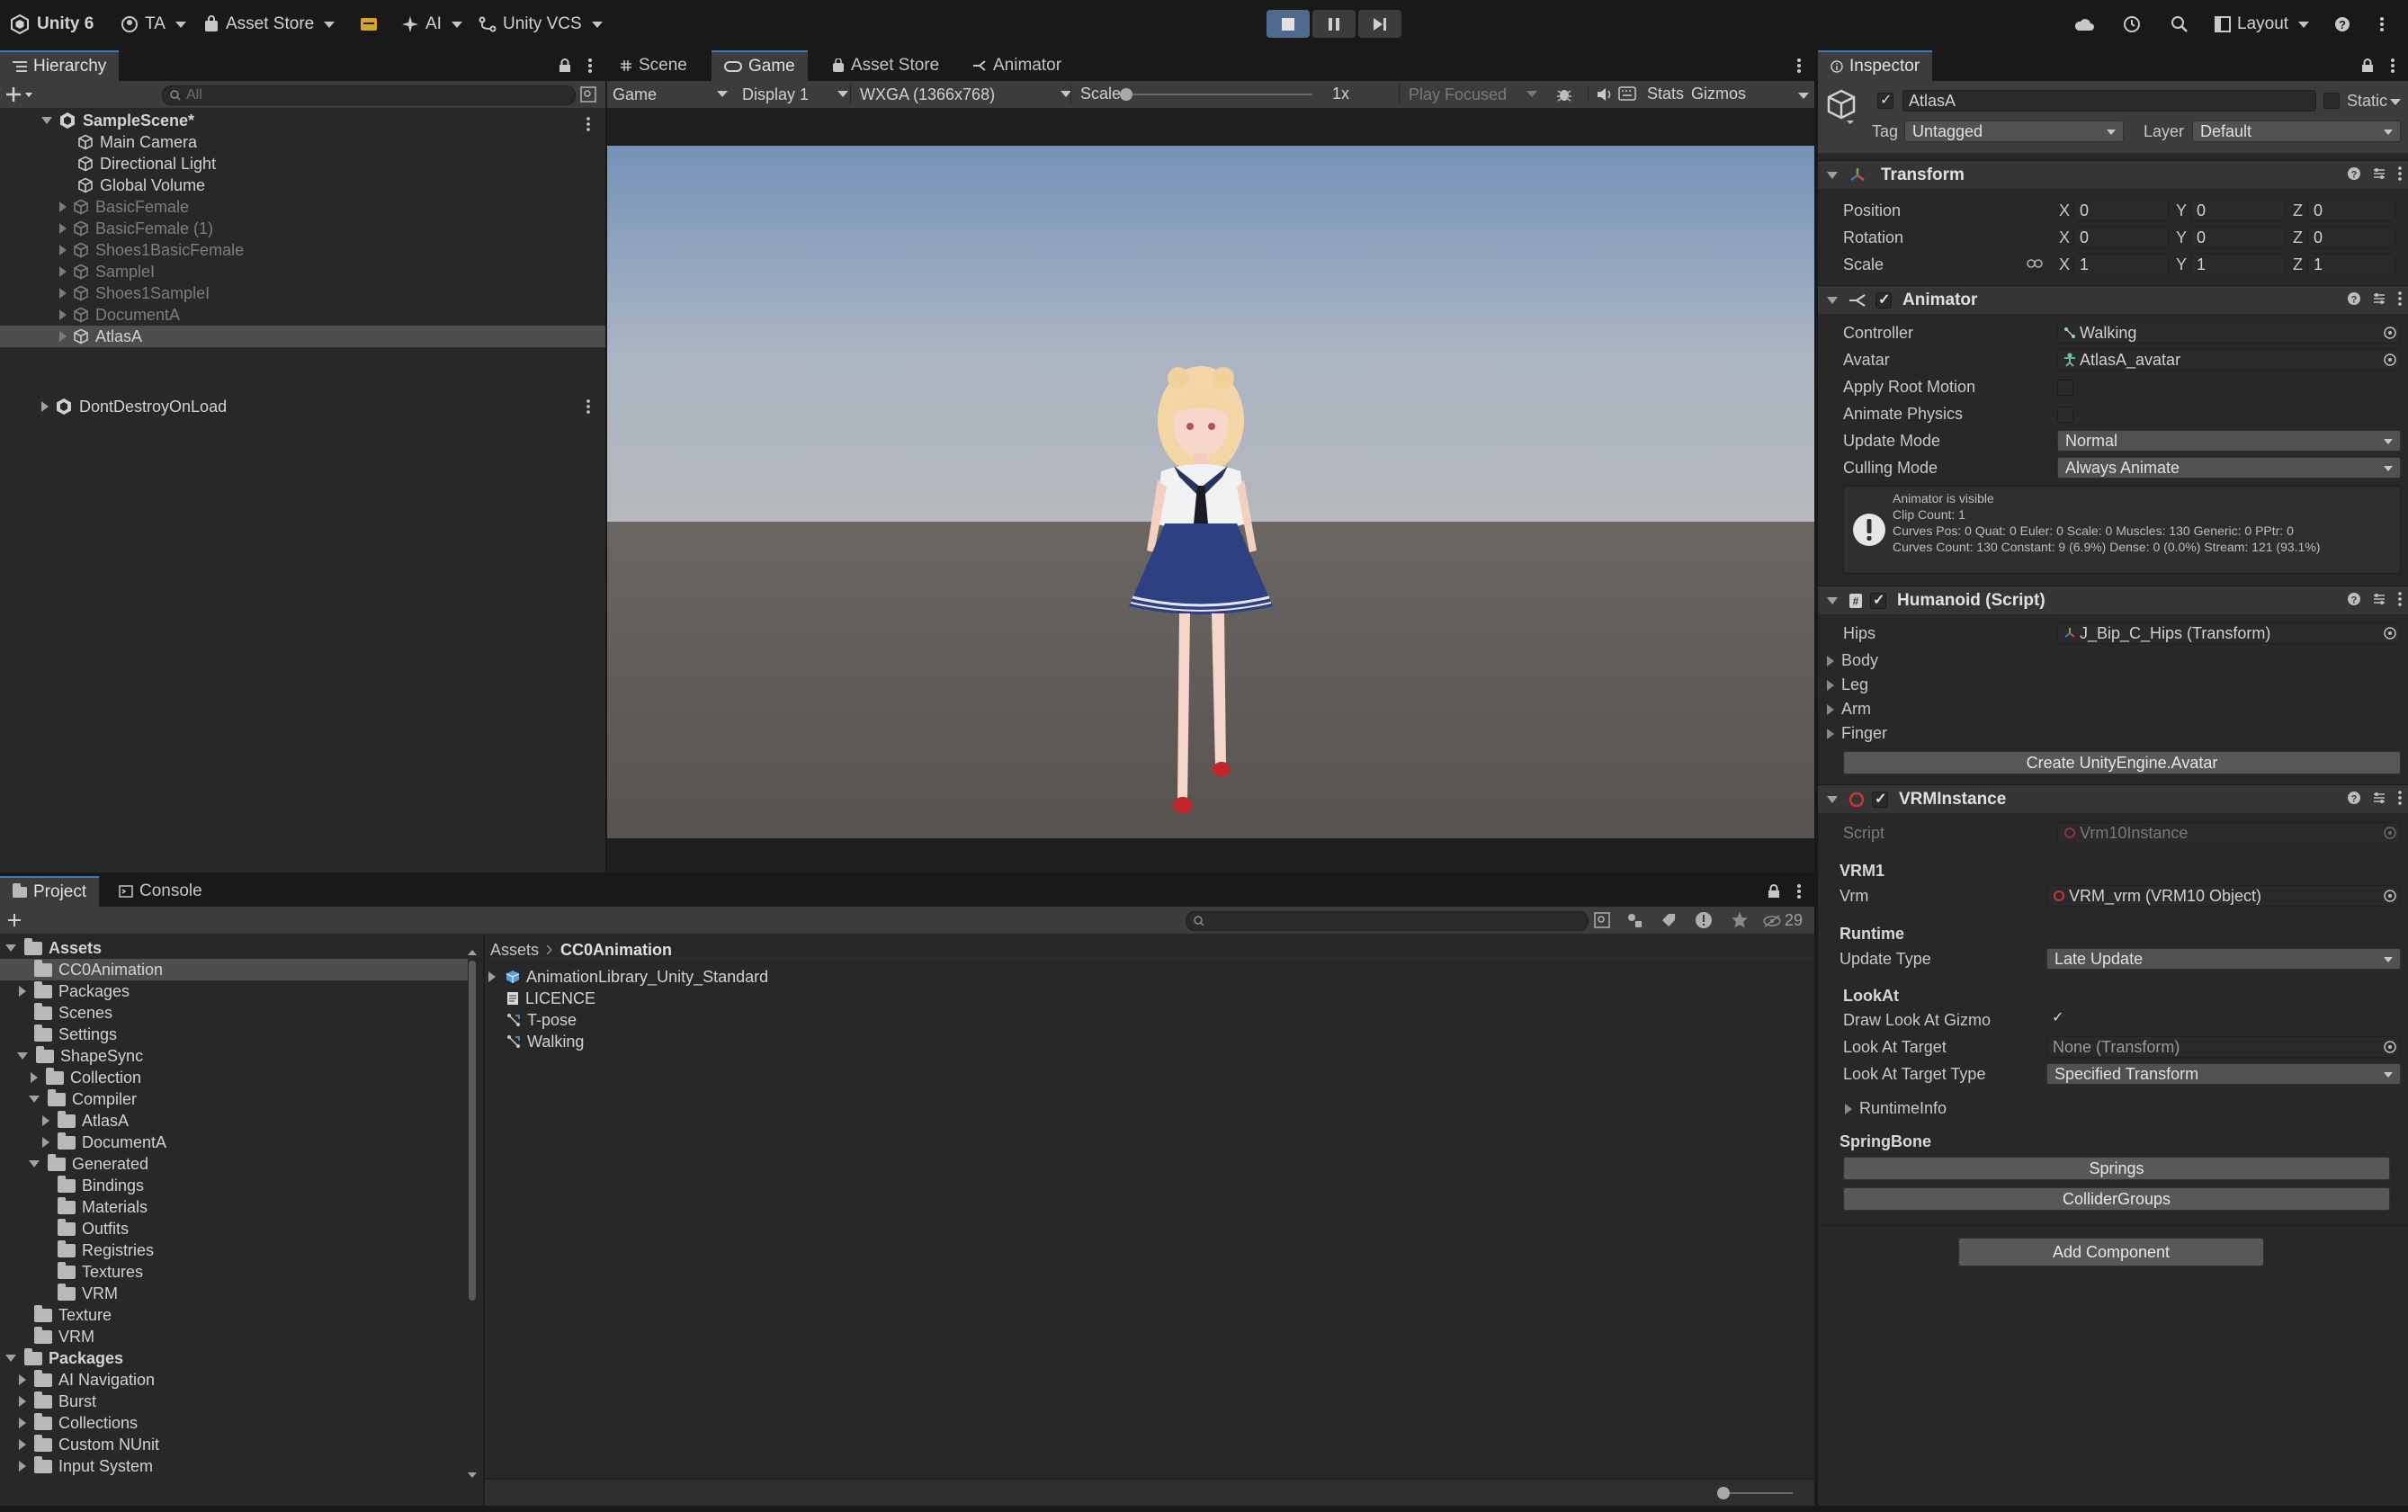 This screenshot has height=1512, width=2408. What do you see at coordinates (1740, 920) in the screenshot?
I see `favorite-star-icon` at bounding box center [1740, 920].